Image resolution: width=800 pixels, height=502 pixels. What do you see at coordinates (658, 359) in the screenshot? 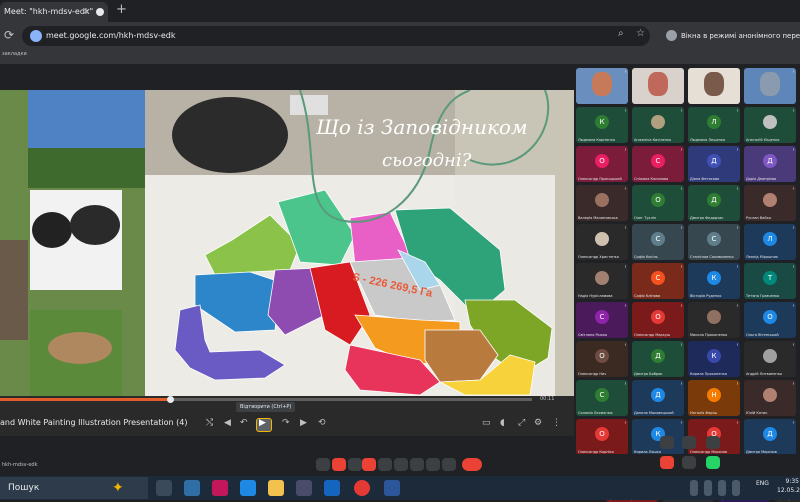
I see `participant-tile: Д Дмитро Бобрик ⁞` at bounding box center [658, 359].